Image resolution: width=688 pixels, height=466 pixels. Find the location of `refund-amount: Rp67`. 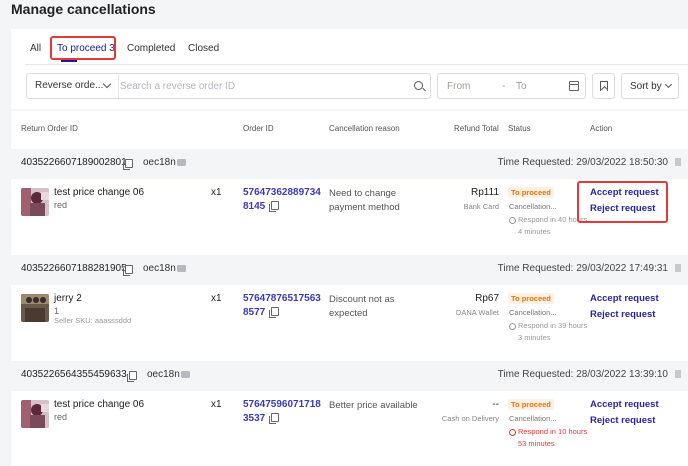

refund-amount: Rp67 is located at coordinates (487, 298).